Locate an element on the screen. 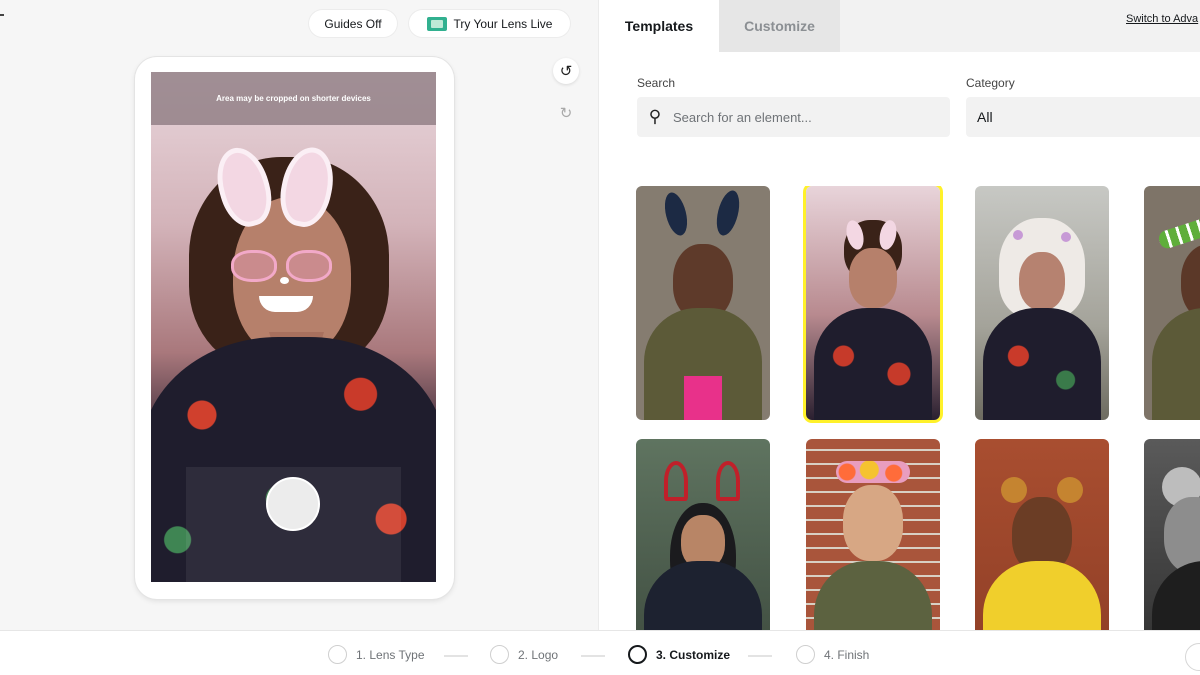  try-lens-live-label: Try Your Lens Live is located at coordinates (503, 23).